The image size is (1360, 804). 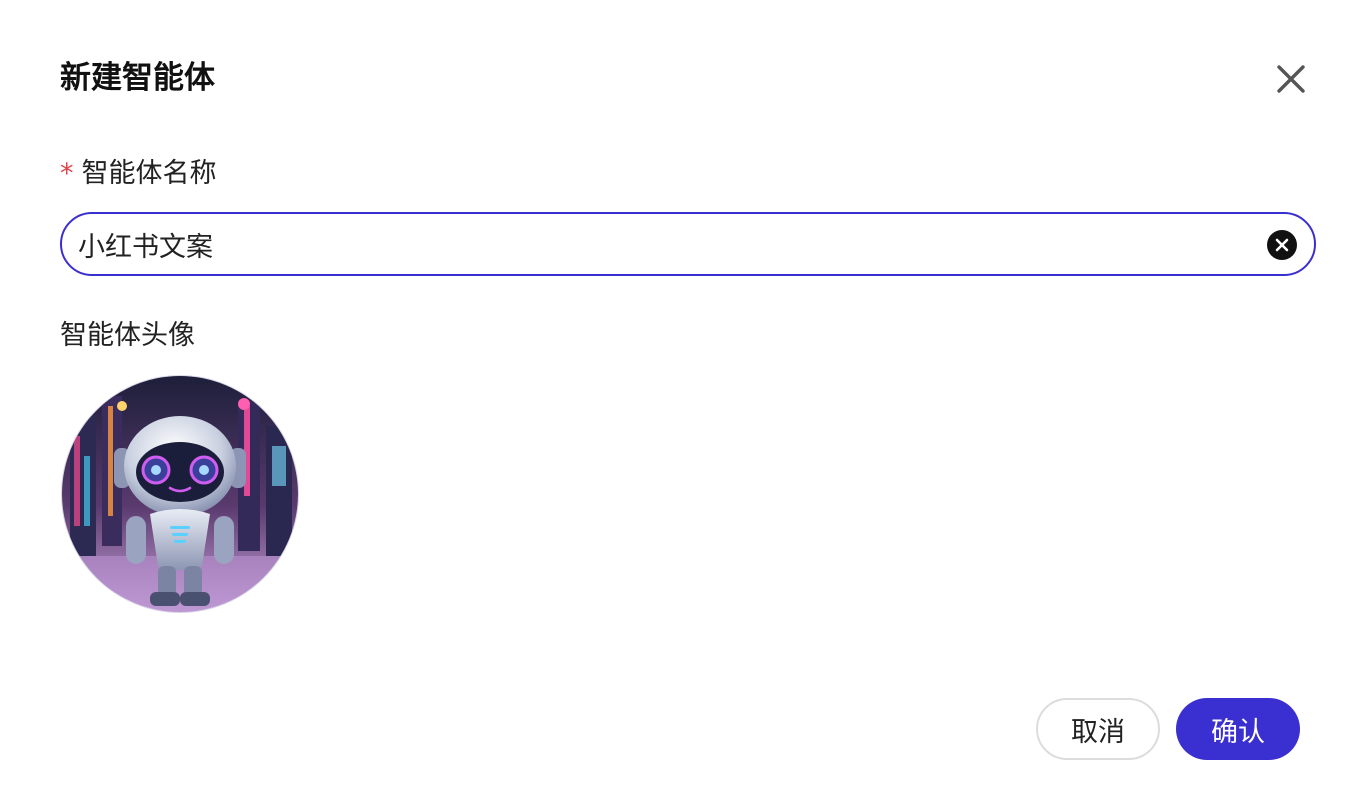 What do you see at coordinates (137, 78) in the screenshot?
I see `dialog-title: 新建智能体` at bounding box center [137, 78].